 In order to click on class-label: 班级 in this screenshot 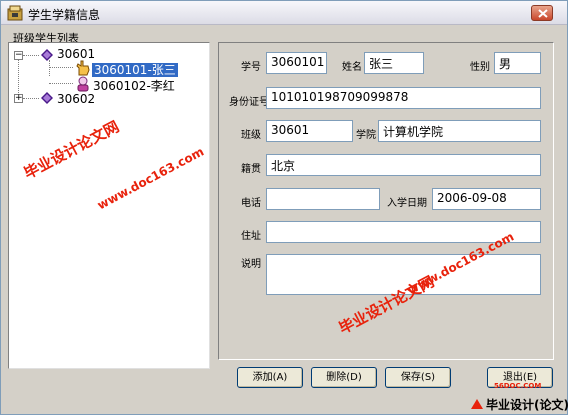, I will do `click(251, 135)`.